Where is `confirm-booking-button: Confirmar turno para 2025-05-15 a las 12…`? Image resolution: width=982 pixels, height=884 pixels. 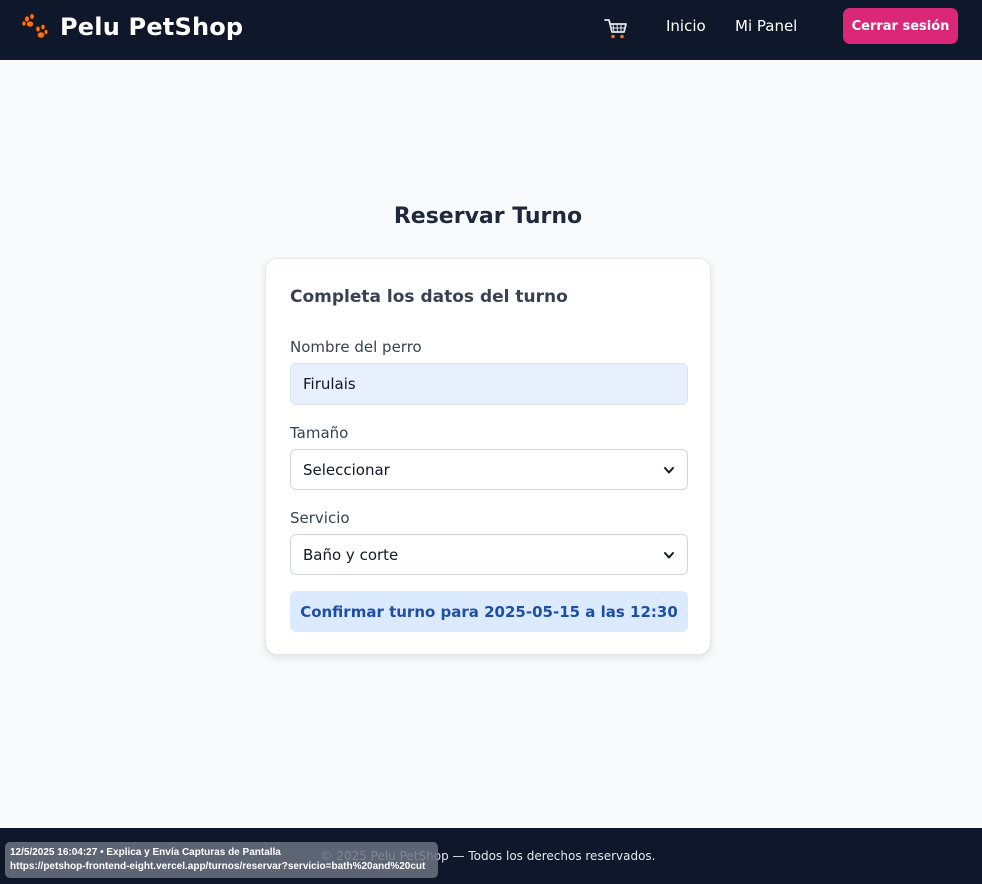 confirm-booking-button: Confirmar turno para 2025-05-15 a las 12… is located at coordinates (489, 611).